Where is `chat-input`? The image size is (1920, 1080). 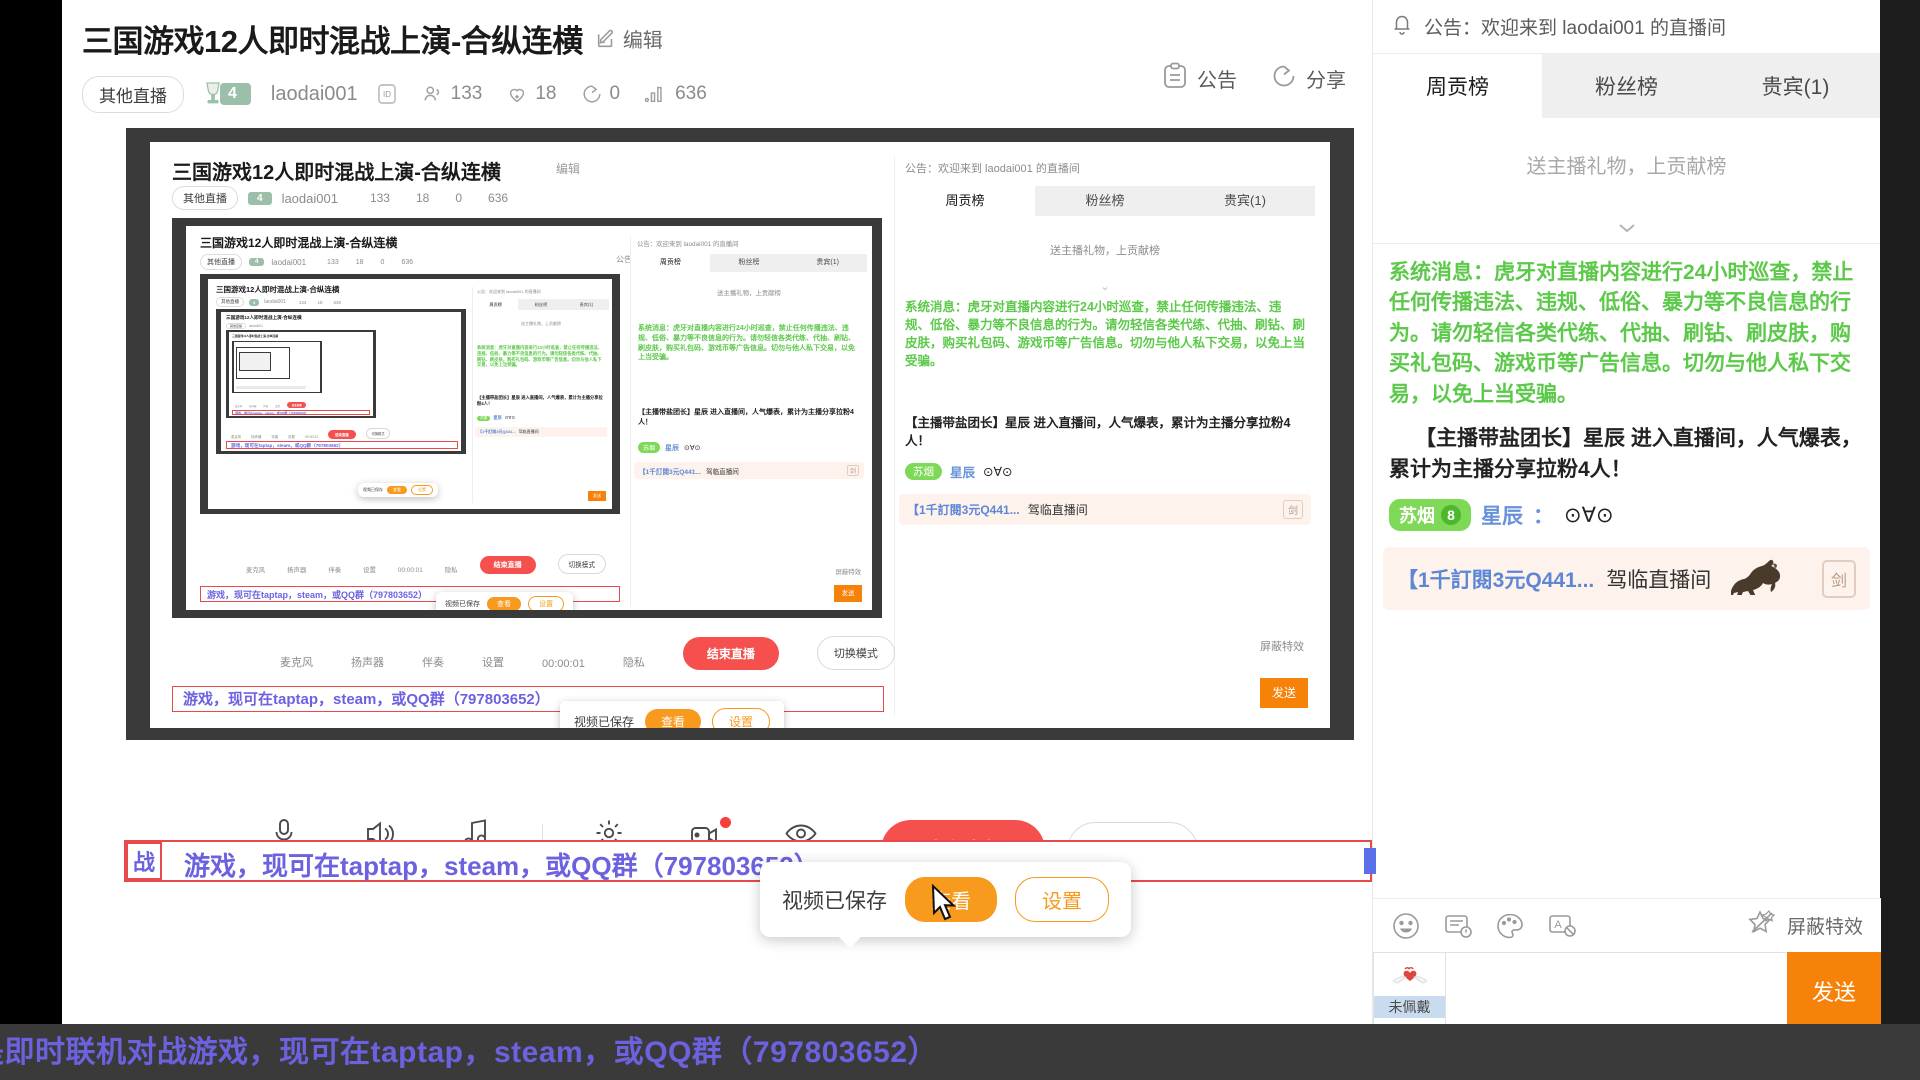
chat-input is located at coordinates (1616, 991).